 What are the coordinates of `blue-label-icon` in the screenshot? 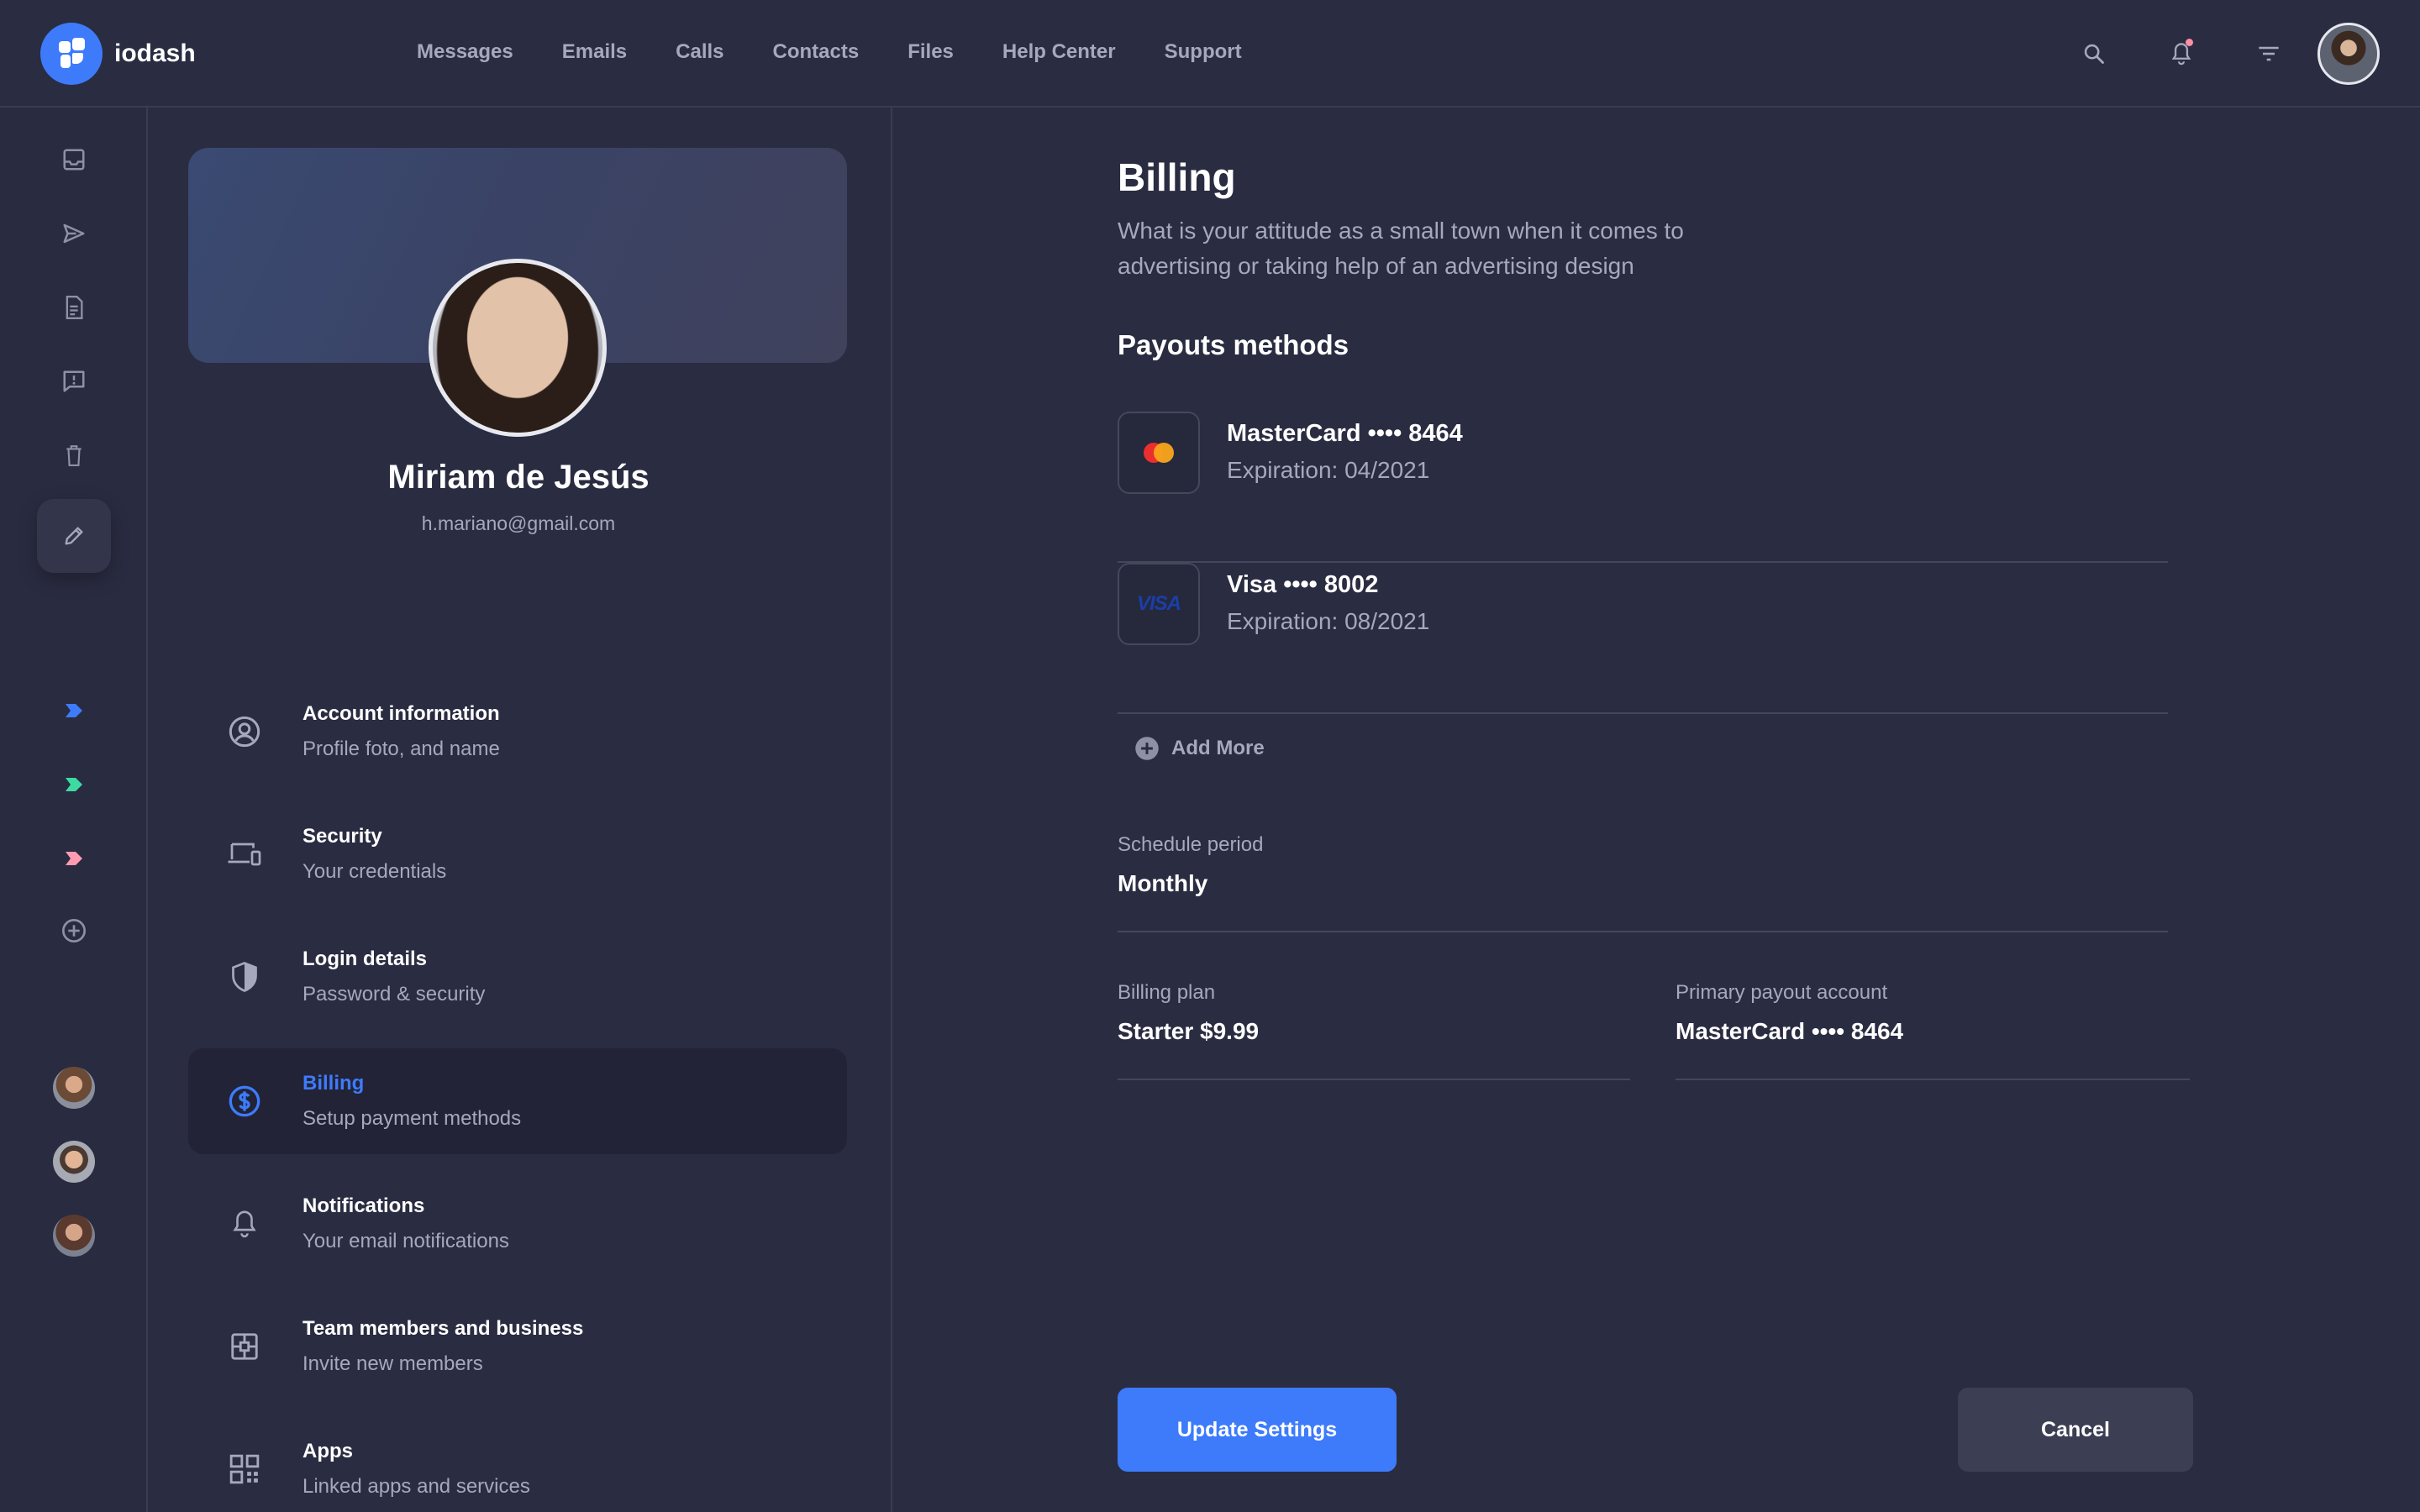 It's located at (74, 710).